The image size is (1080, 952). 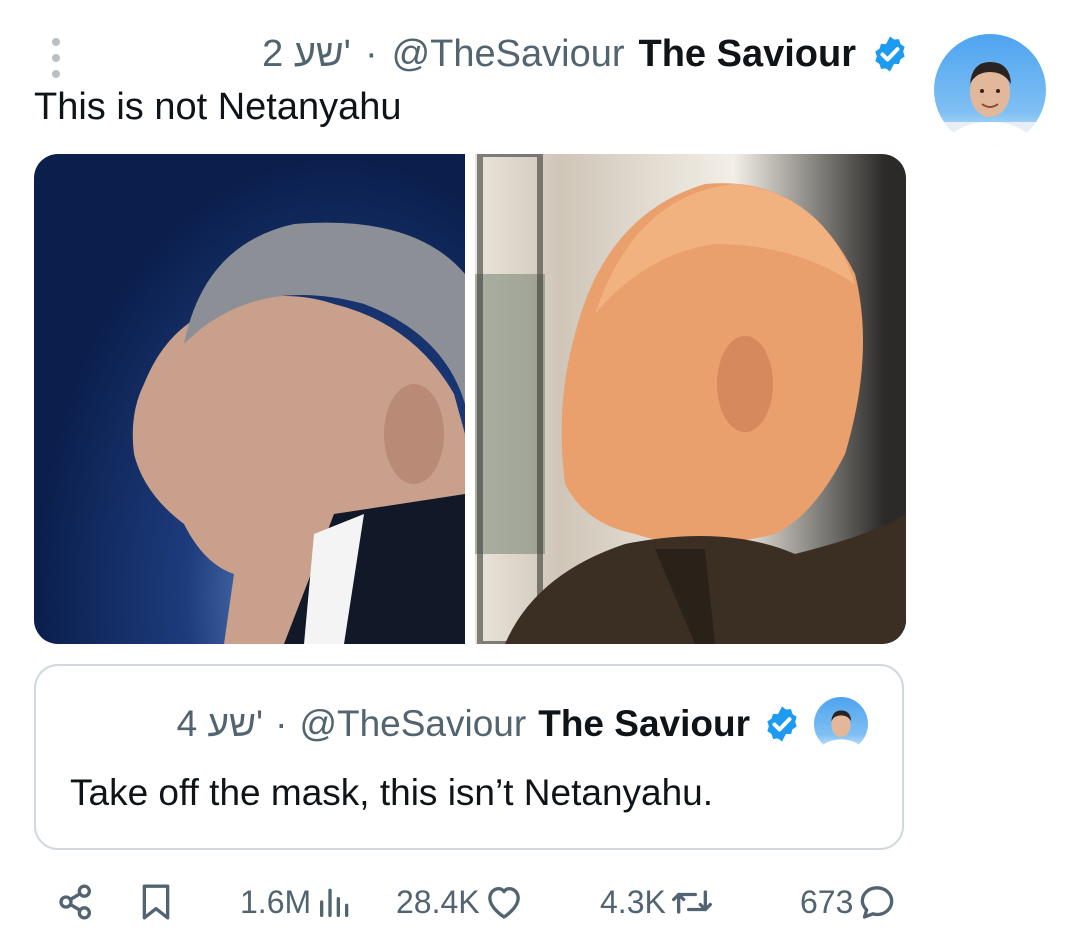 I want to click on share-button, so click(x=76, y=902).